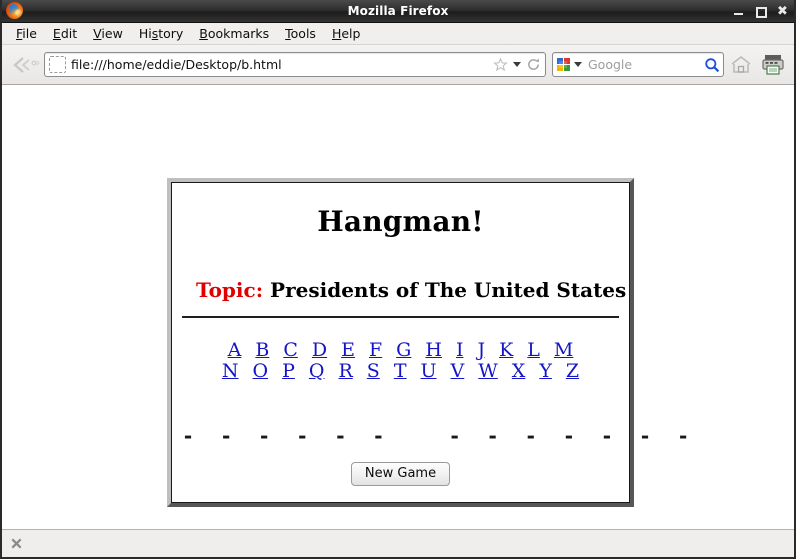  What do you see at coordinates (319, 350) in the screenshot?
I see `letter-link-d: D` at bounding box center [319, 350].